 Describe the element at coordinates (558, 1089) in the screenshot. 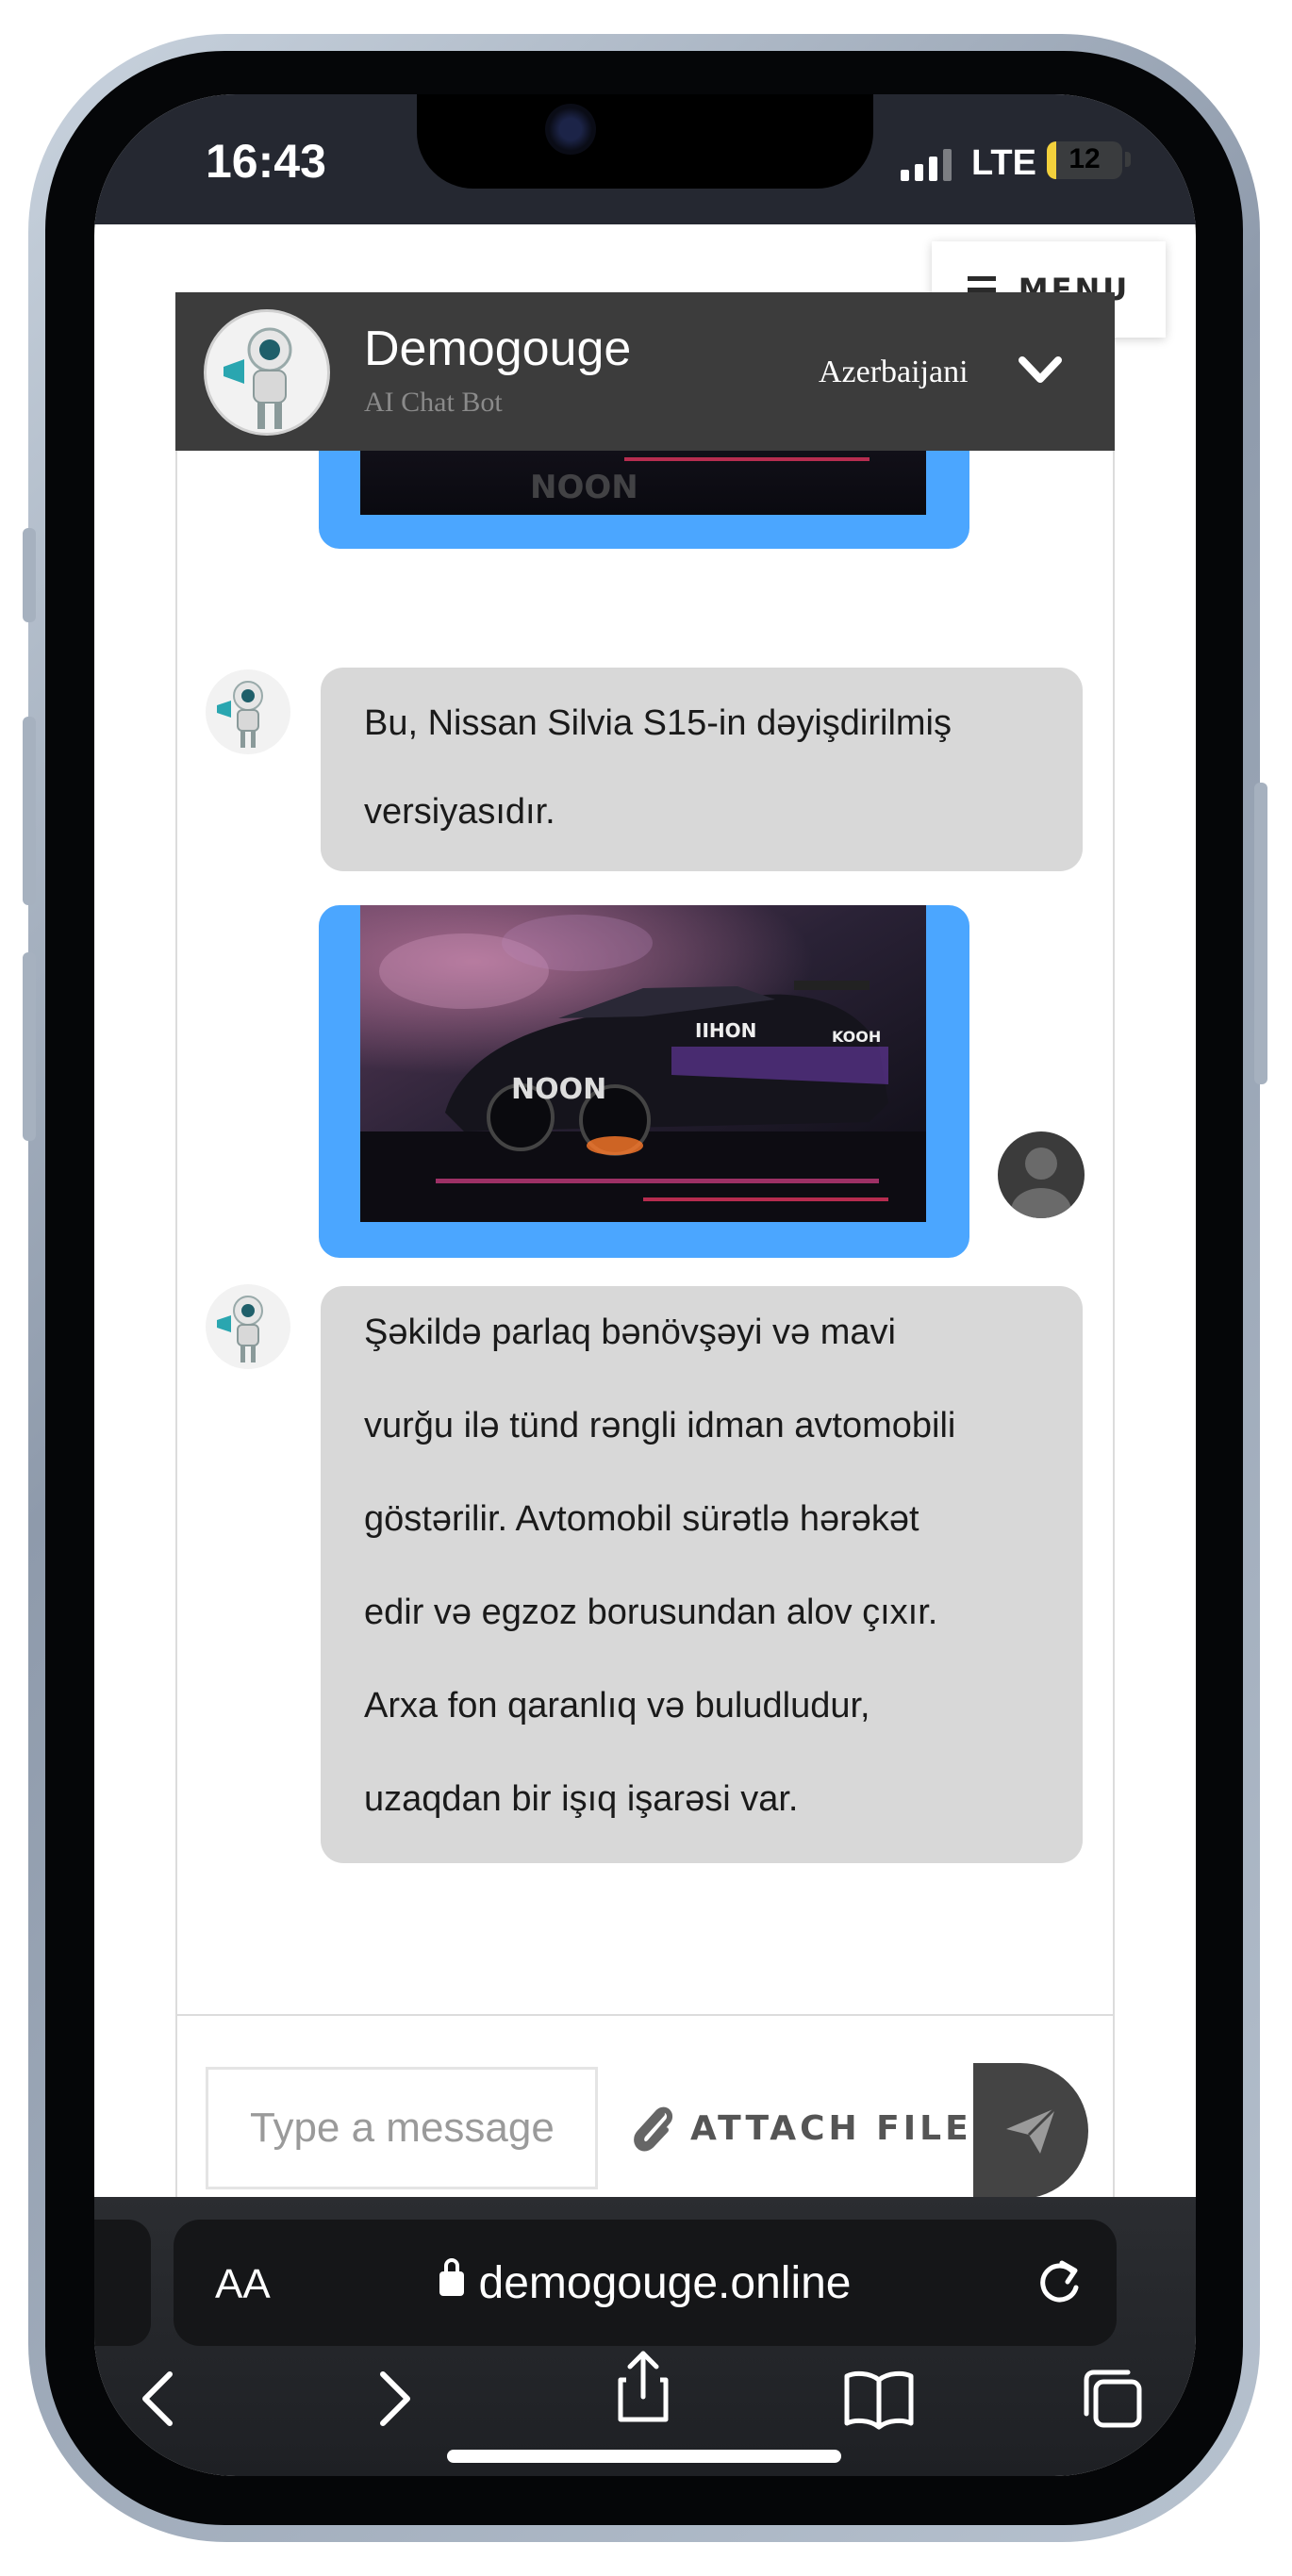

I see `car-decal-text: NOON` at that location.